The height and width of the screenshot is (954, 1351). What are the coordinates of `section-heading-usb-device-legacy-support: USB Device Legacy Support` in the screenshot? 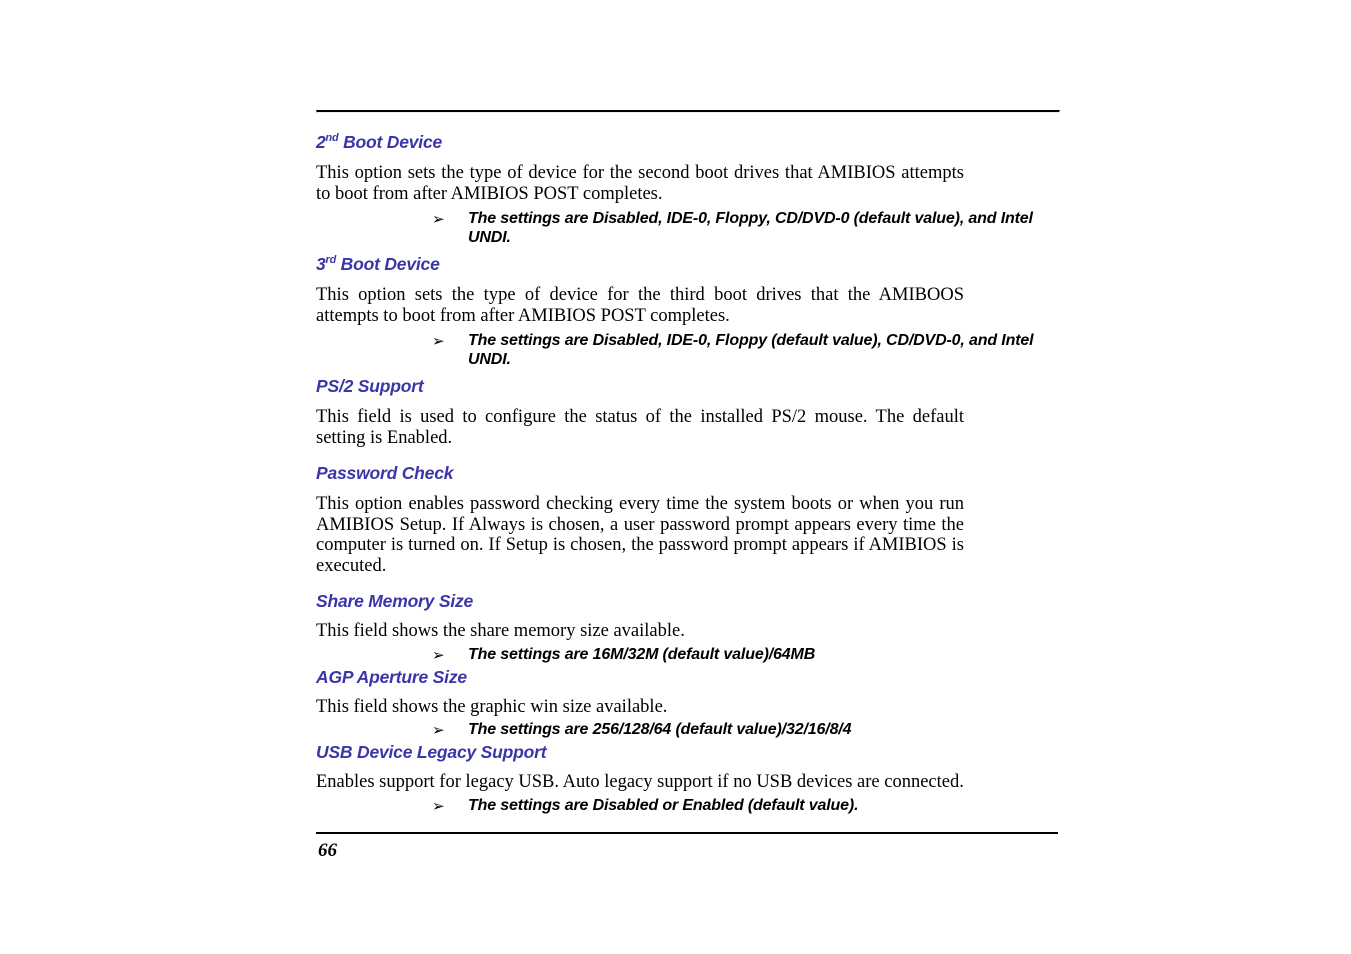 It's located at (431, 752).